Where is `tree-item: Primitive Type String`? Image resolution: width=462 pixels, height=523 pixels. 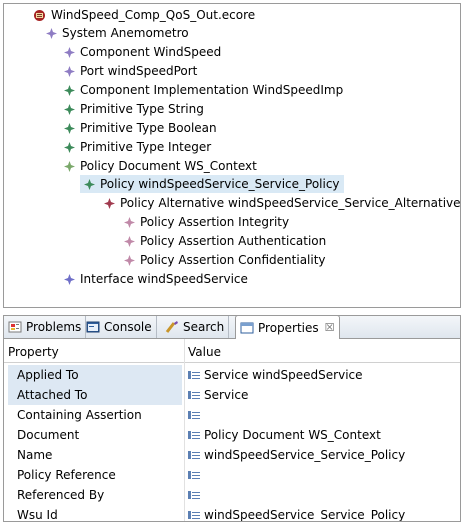 tree-item: Primitive Type String is located at coordinates (134, 109).